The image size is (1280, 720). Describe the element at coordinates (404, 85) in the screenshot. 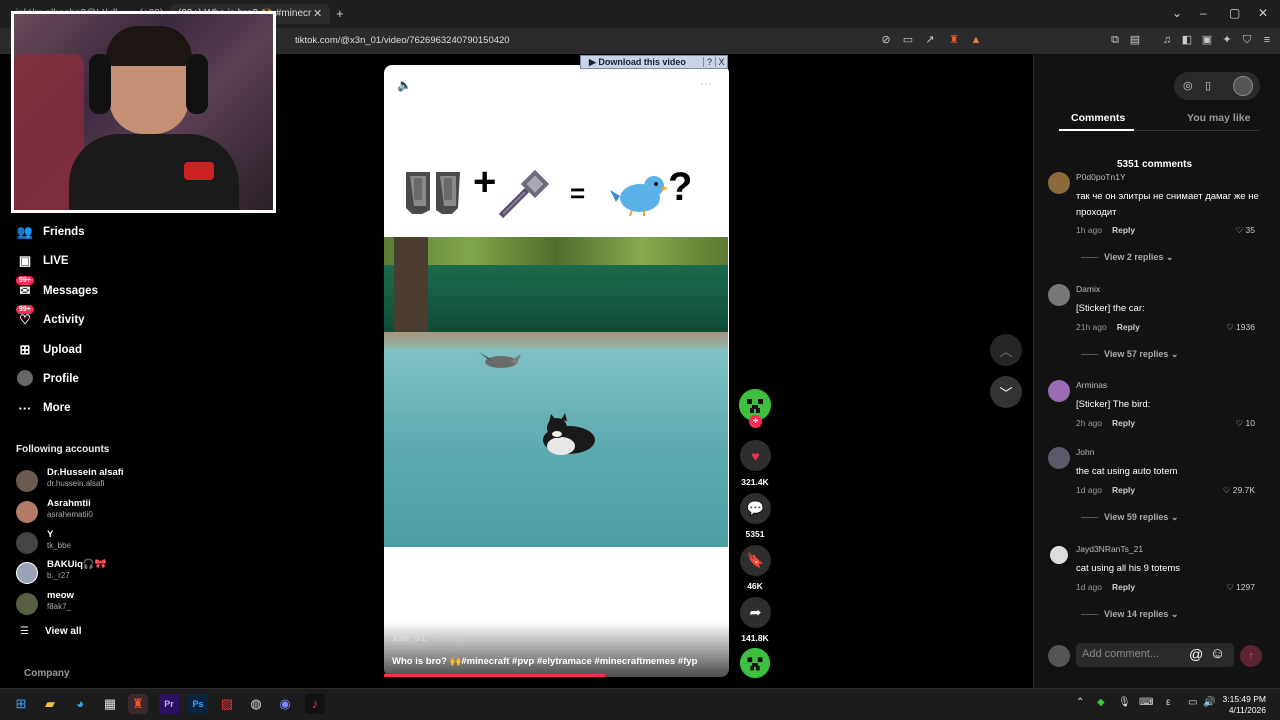

I see `volume-icon: 🔈` at that location.